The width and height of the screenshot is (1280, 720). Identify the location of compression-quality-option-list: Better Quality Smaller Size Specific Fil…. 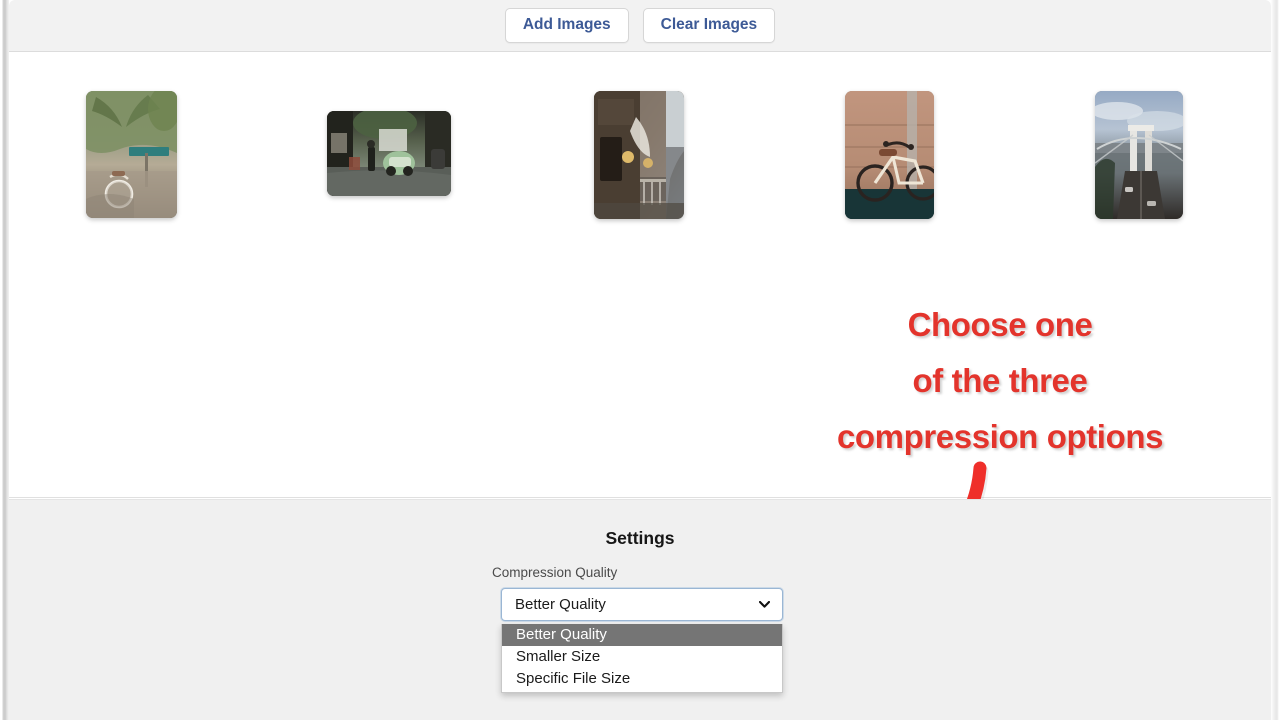
(642, 658).